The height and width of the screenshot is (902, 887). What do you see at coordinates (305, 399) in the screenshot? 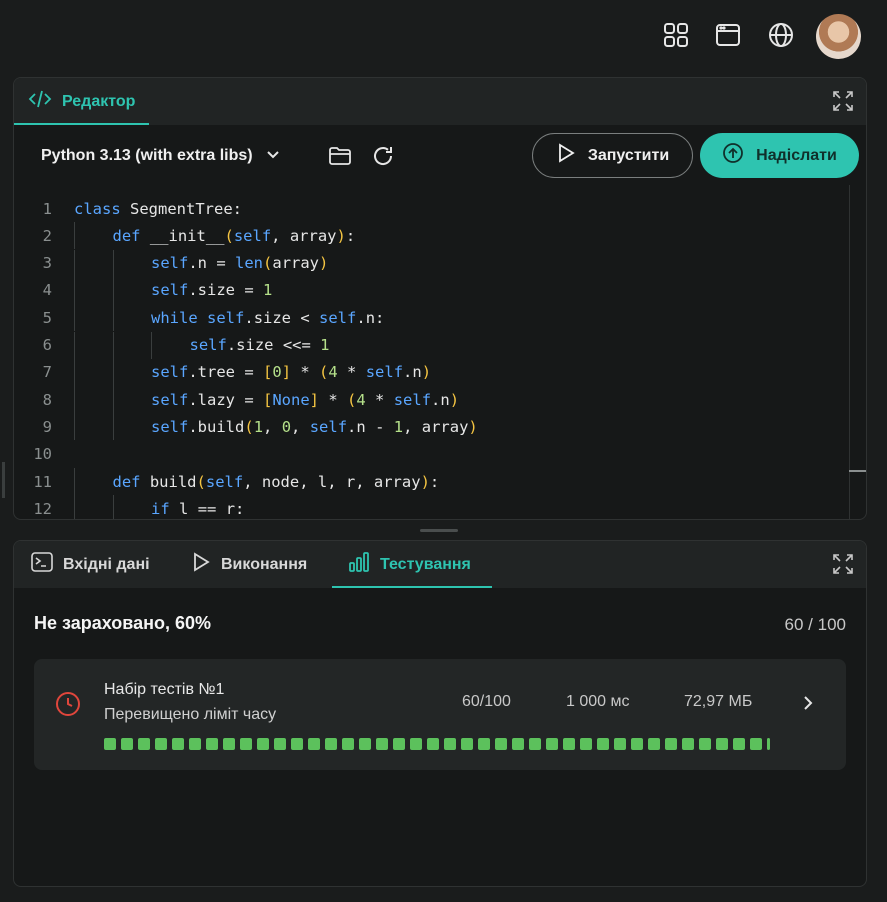
I see `code-text: self.lazy = [None] * (4 * self.n)` at bounding box center [305, 399].